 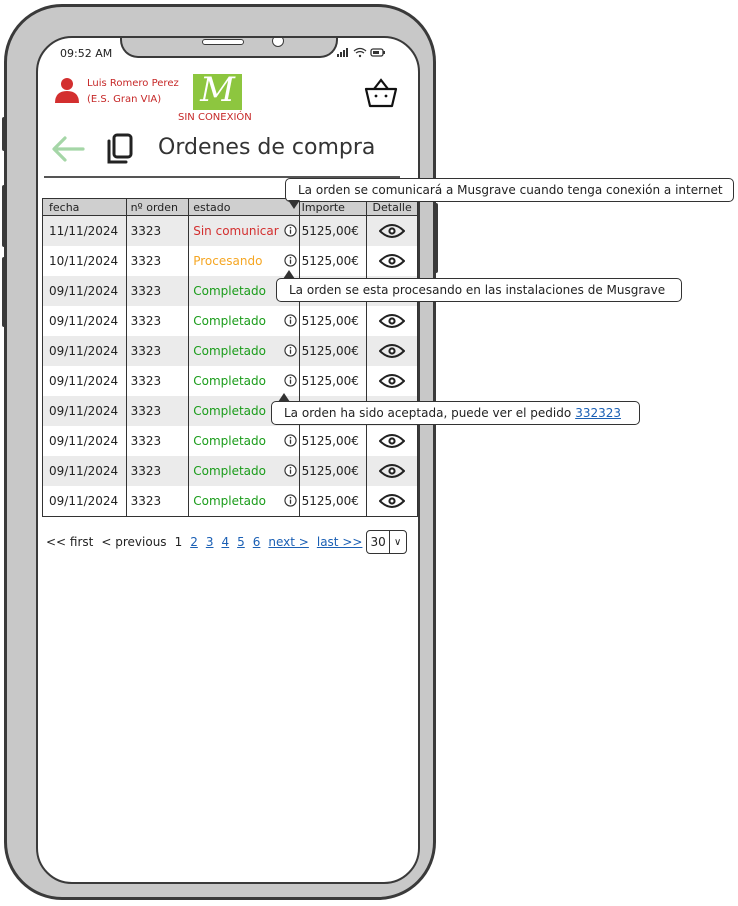 I want to click on col-orden: nº orden, so click(x=158, y=207).